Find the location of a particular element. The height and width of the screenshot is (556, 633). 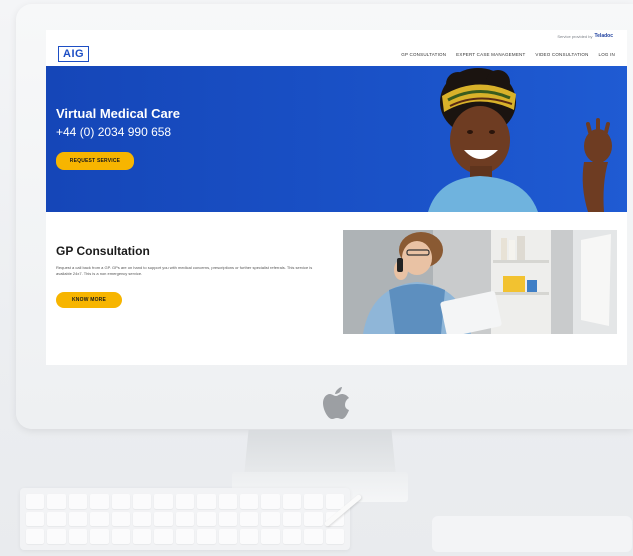

provider-logo: Teladoc is located at coordinates (603, 36).